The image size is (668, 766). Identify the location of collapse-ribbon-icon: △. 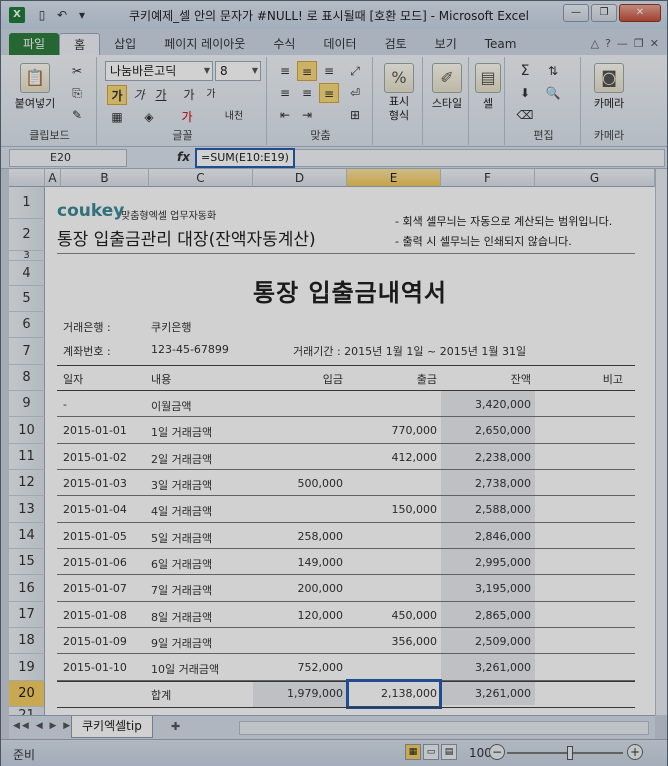
(595, 43).